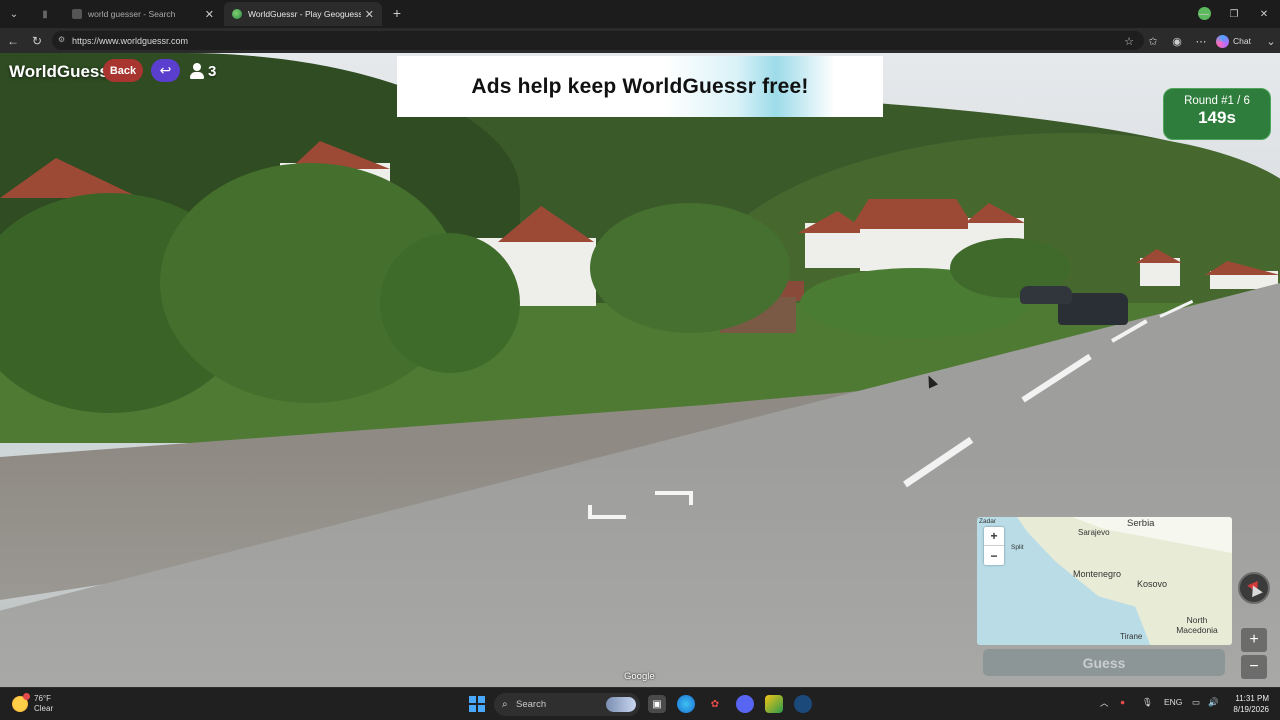 Image resolution: width=1280 pixels, height=720 pixels. I want to click on tab-title: WorldGuessr - Play Geoguessr for, so click(304, 14).